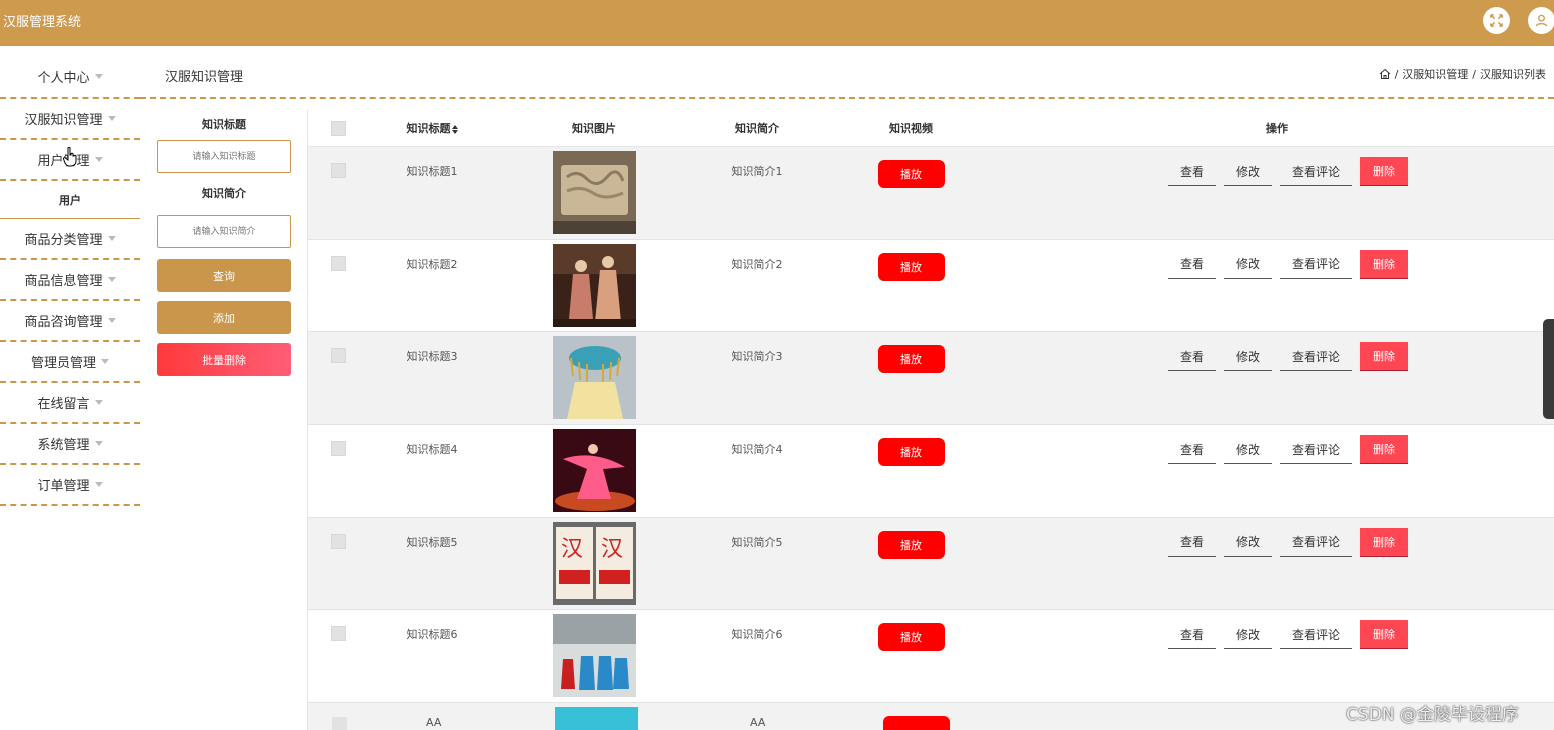  Describe the element at coordinates (432, 264) in the screenshot. I see `row-title: 知识标题2` at that location.